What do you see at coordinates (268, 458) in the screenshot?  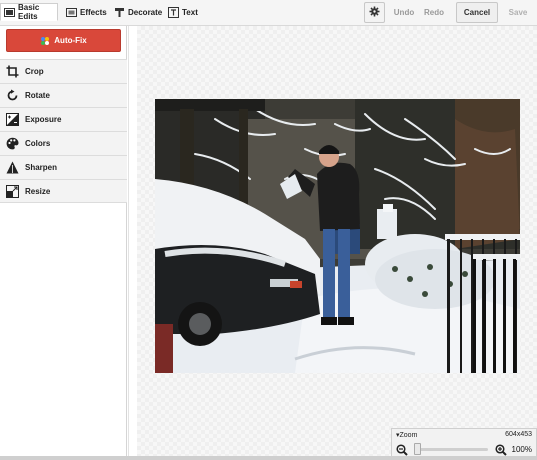 I see `bottom-scrollbar` at bounding box center [268, 458].